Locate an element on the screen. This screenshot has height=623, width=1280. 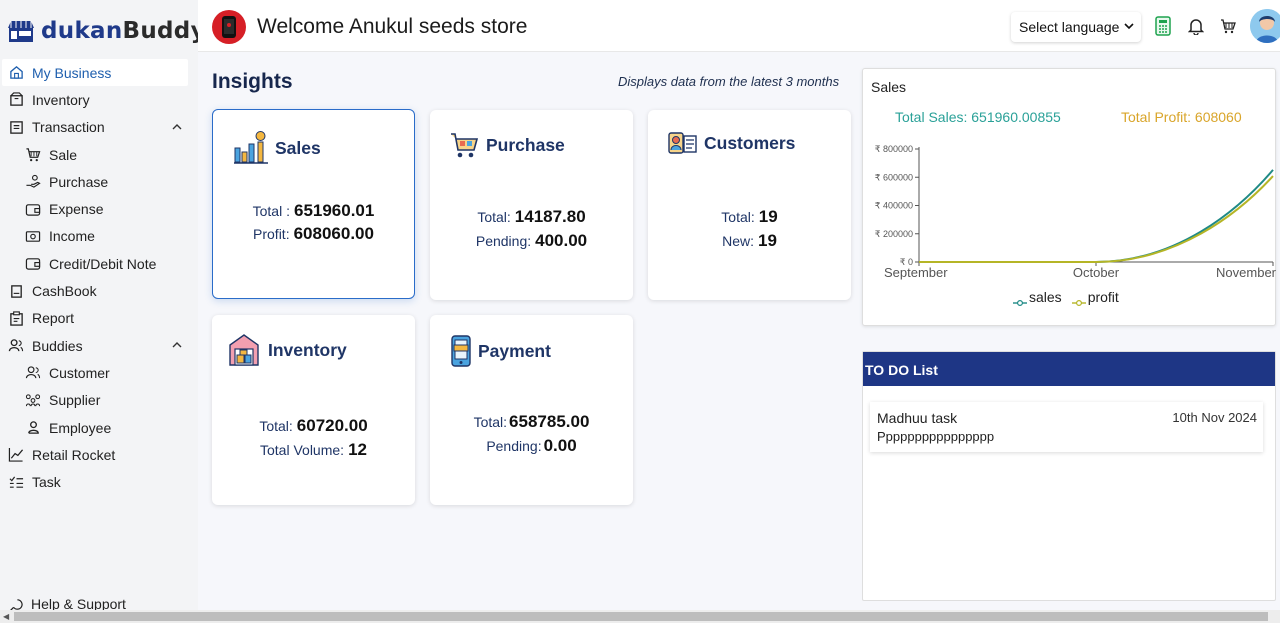
sidebar-item-task: Task is located at coordinates (99, 481).